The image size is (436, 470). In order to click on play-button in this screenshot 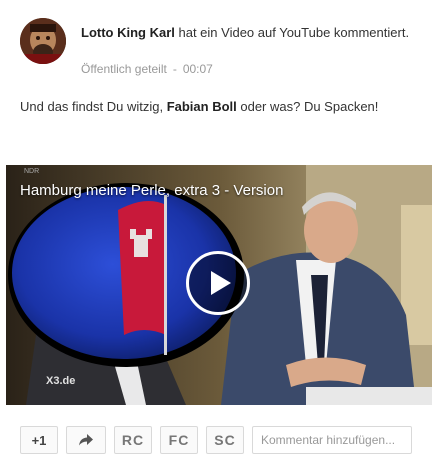, I will do `click(218, 283)`.